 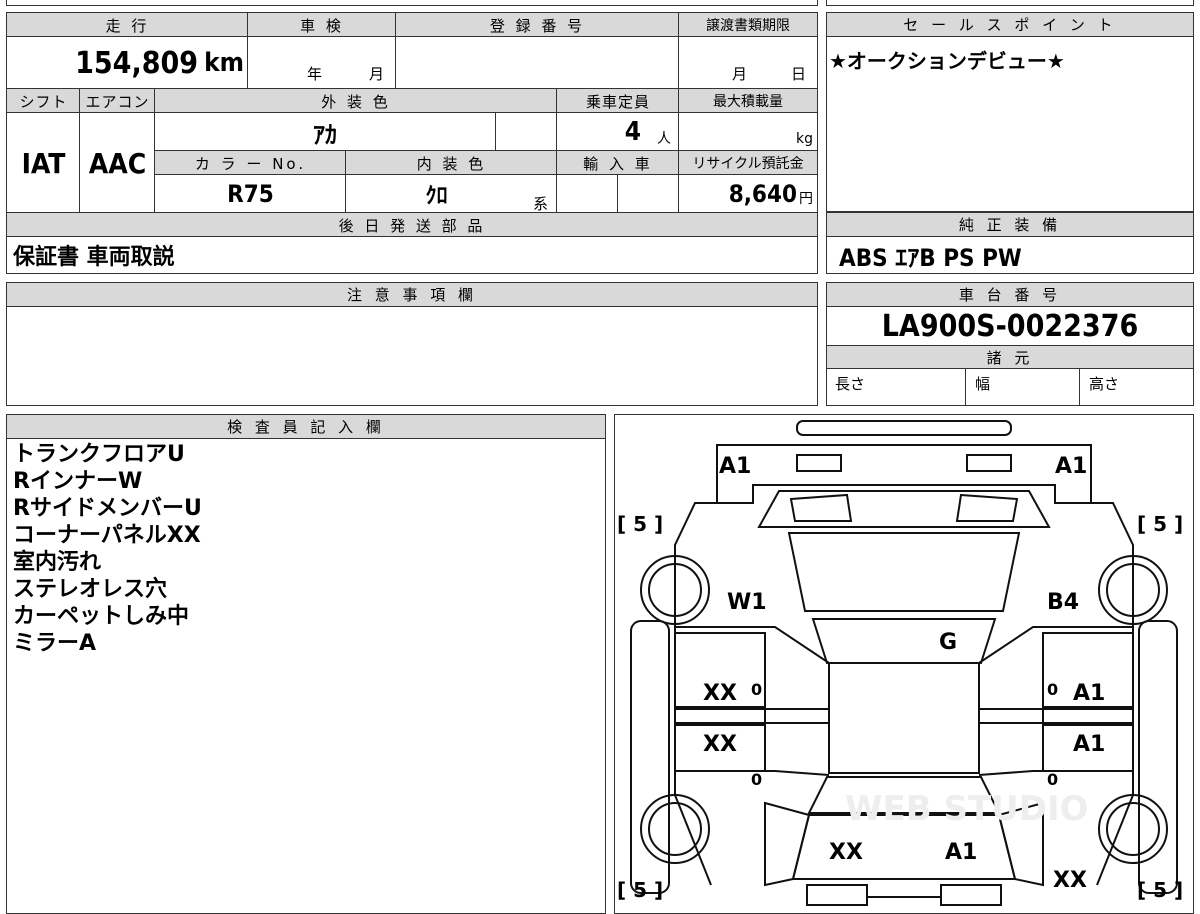 I want to click on transfer-deadline-label: 譲渡書類期限, so click(x=748, y=25).